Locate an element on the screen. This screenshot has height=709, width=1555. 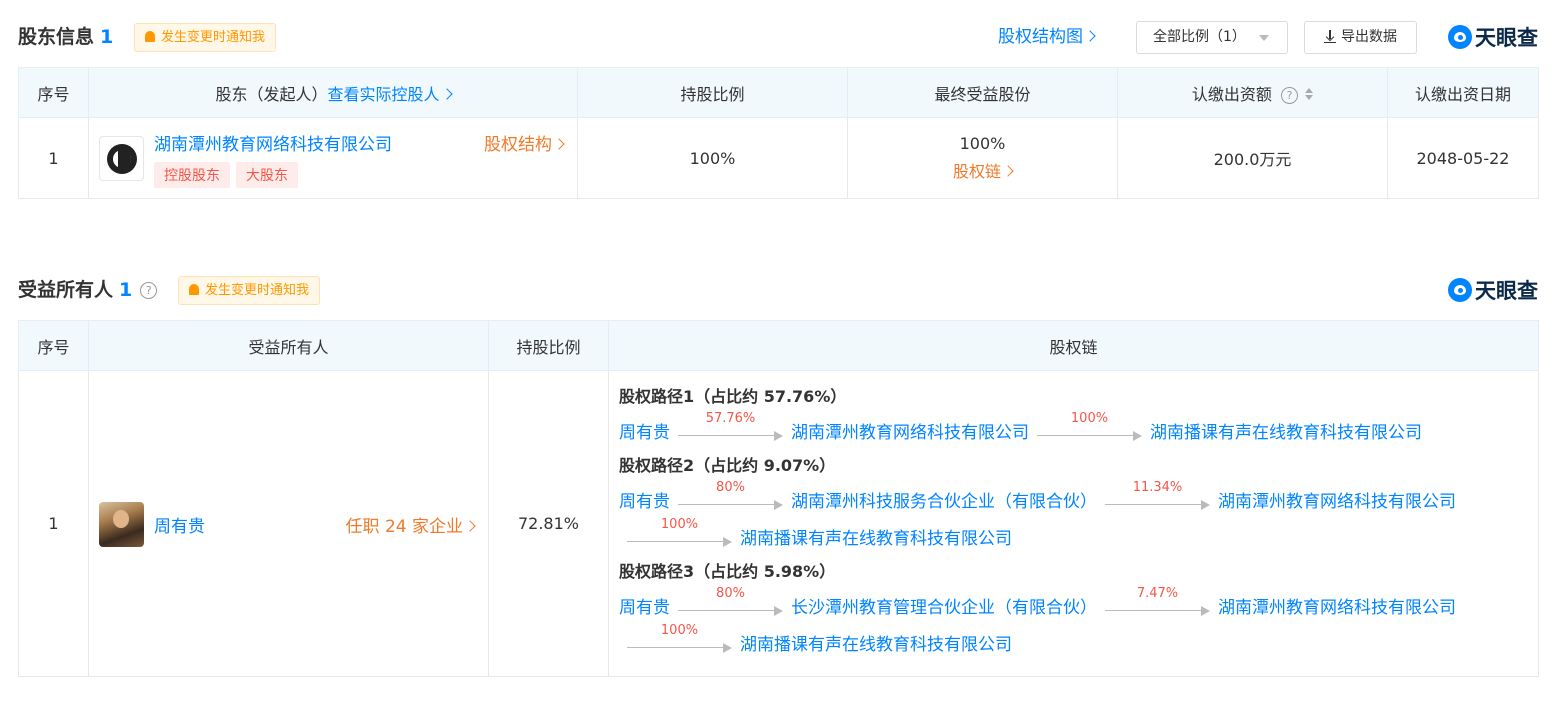
equity-percentage: 57.76% is located at coordinates (730, 418).